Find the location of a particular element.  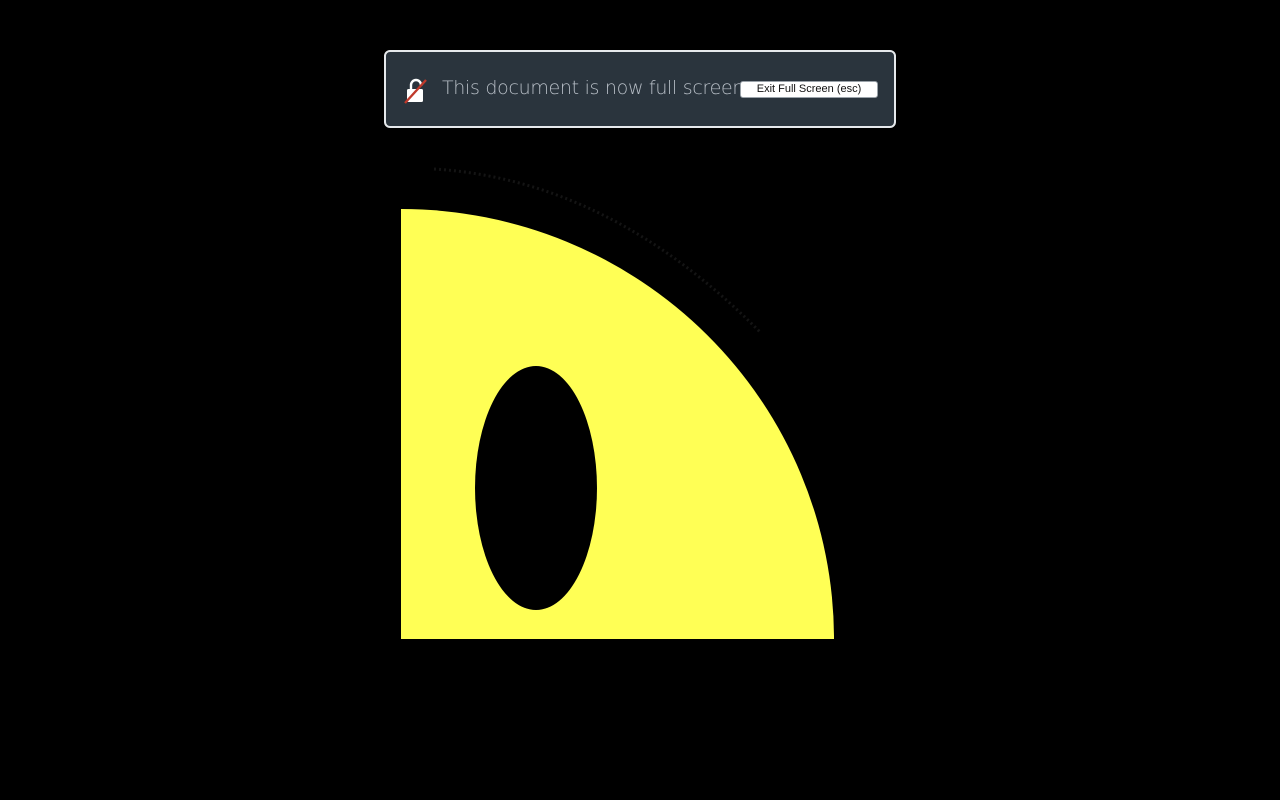

exit-fullscreen-button: Exit Full Screen (esc) is located at coordinates (809, 89).